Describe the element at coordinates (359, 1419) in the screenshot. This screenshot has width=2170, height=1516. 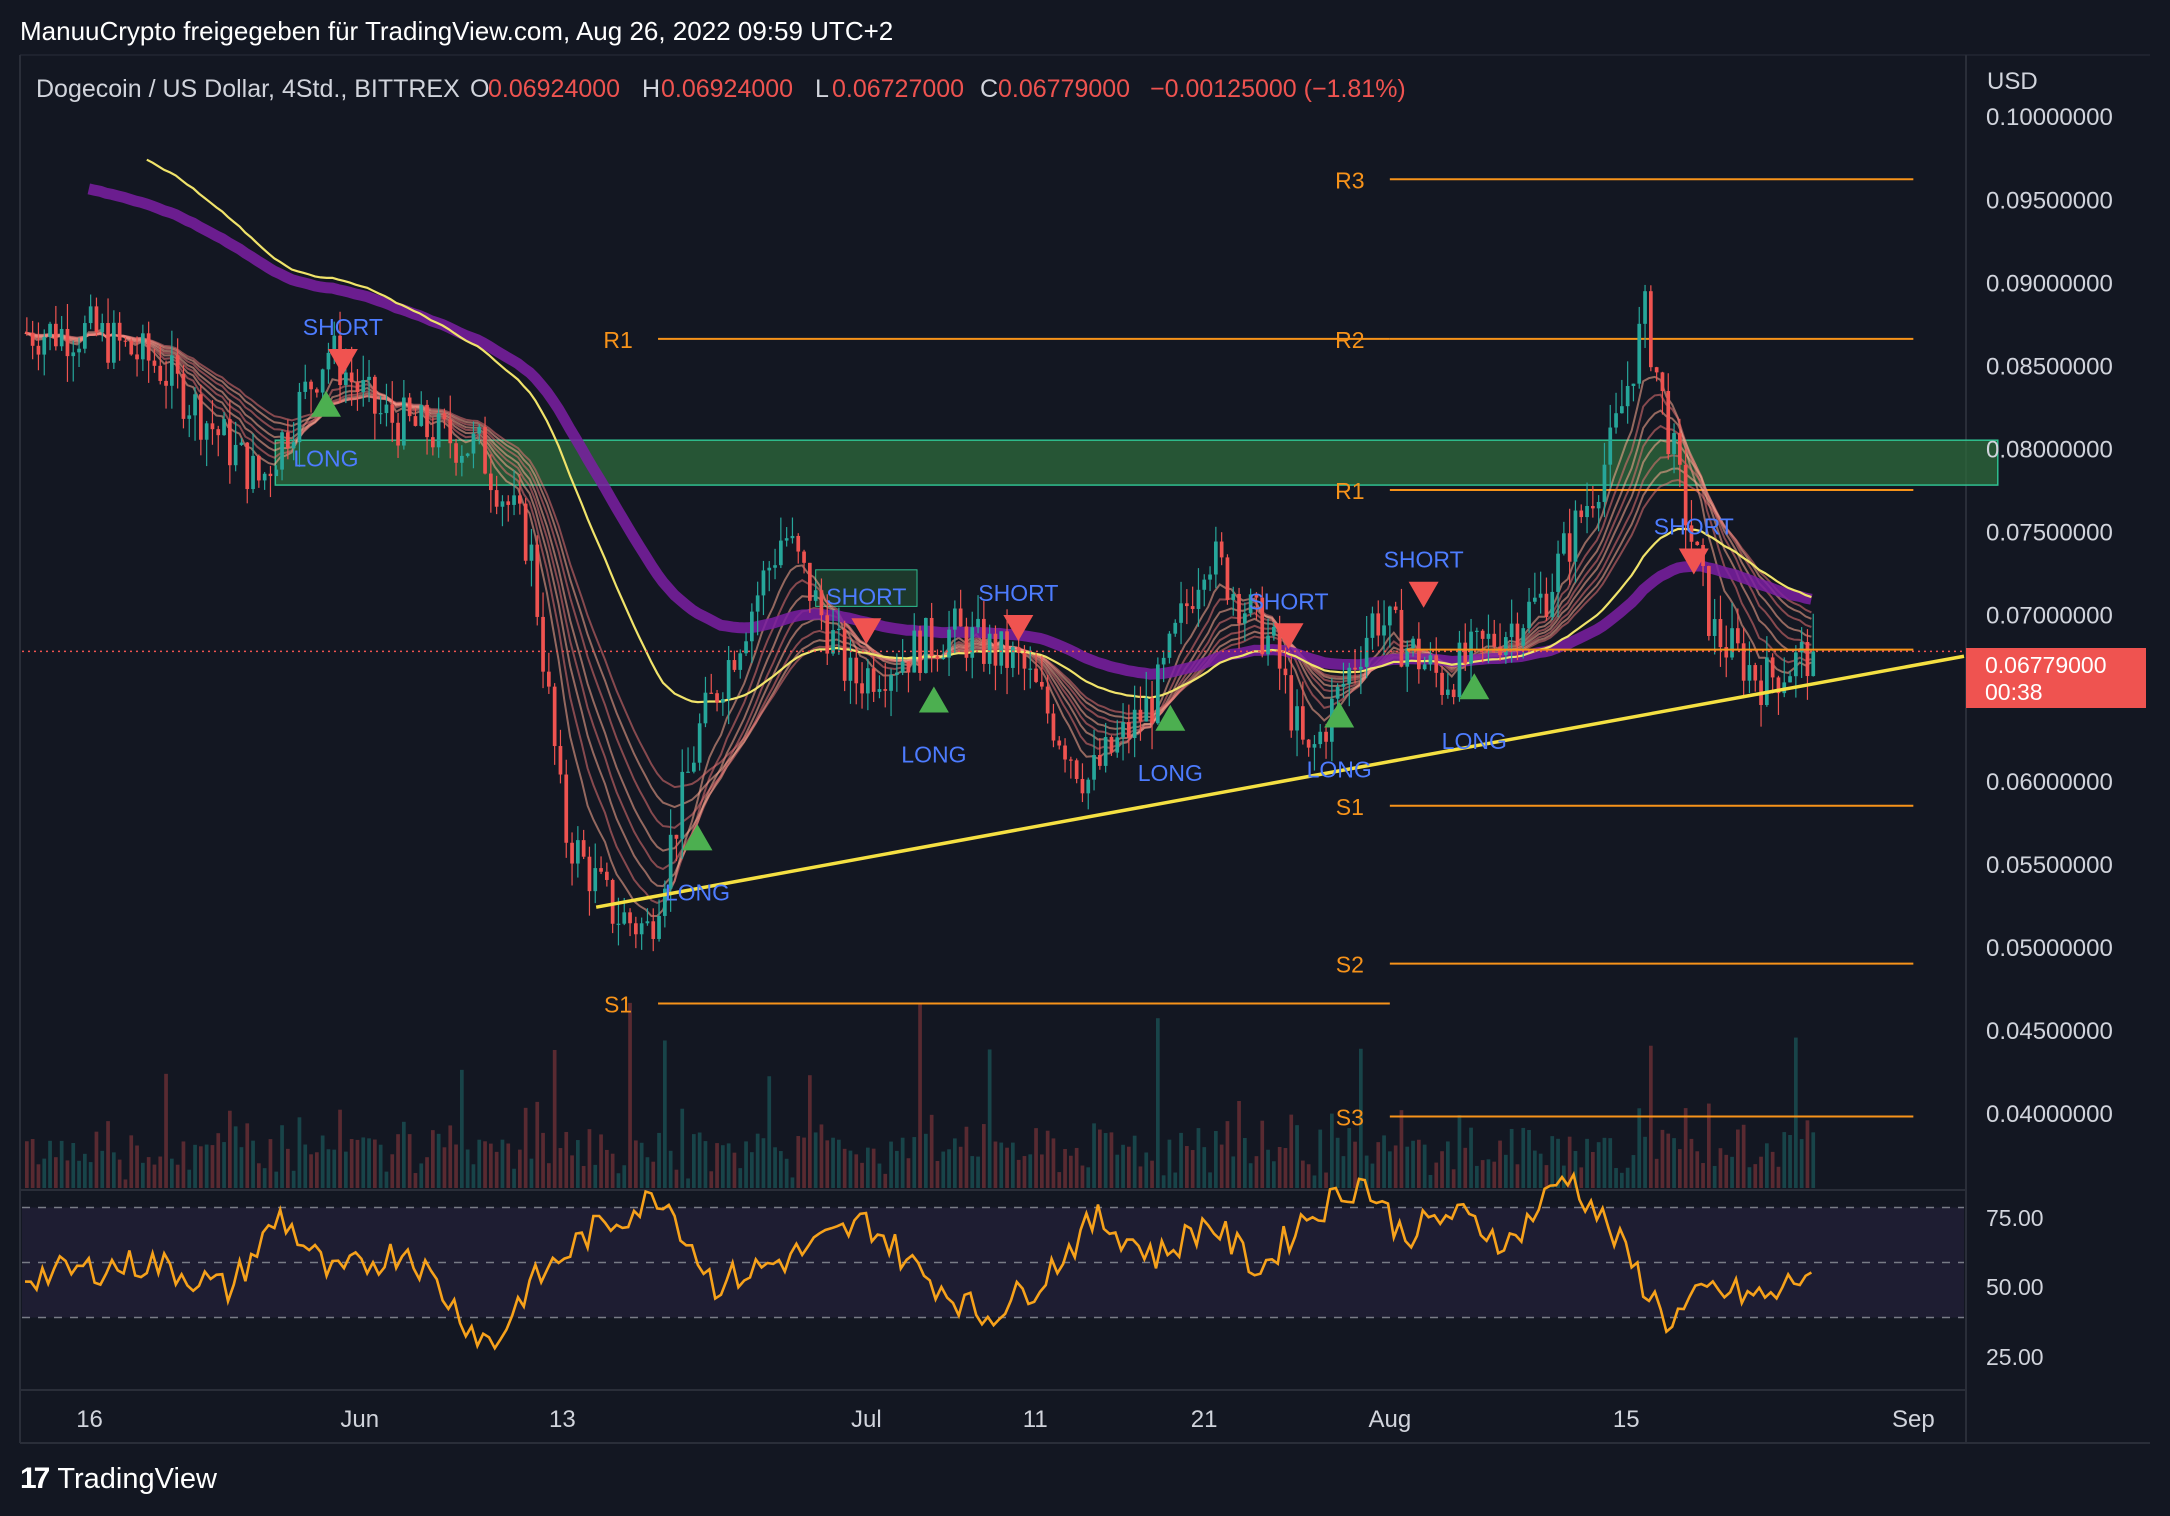
I see `time-tick: Jun` at that location.